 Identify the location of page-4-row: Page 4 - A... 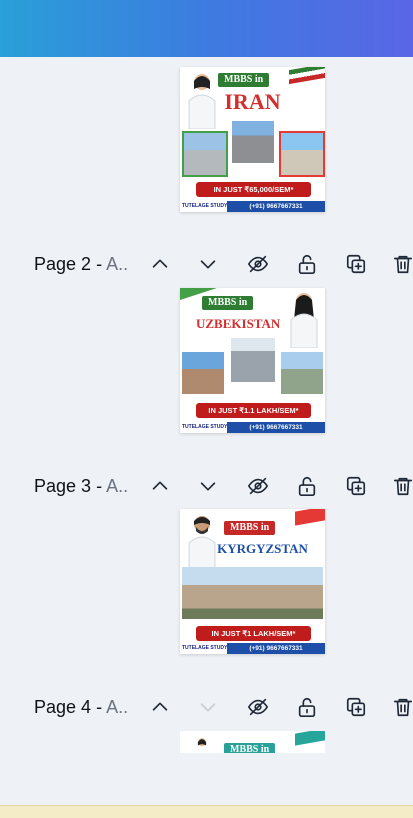
(206, 707).